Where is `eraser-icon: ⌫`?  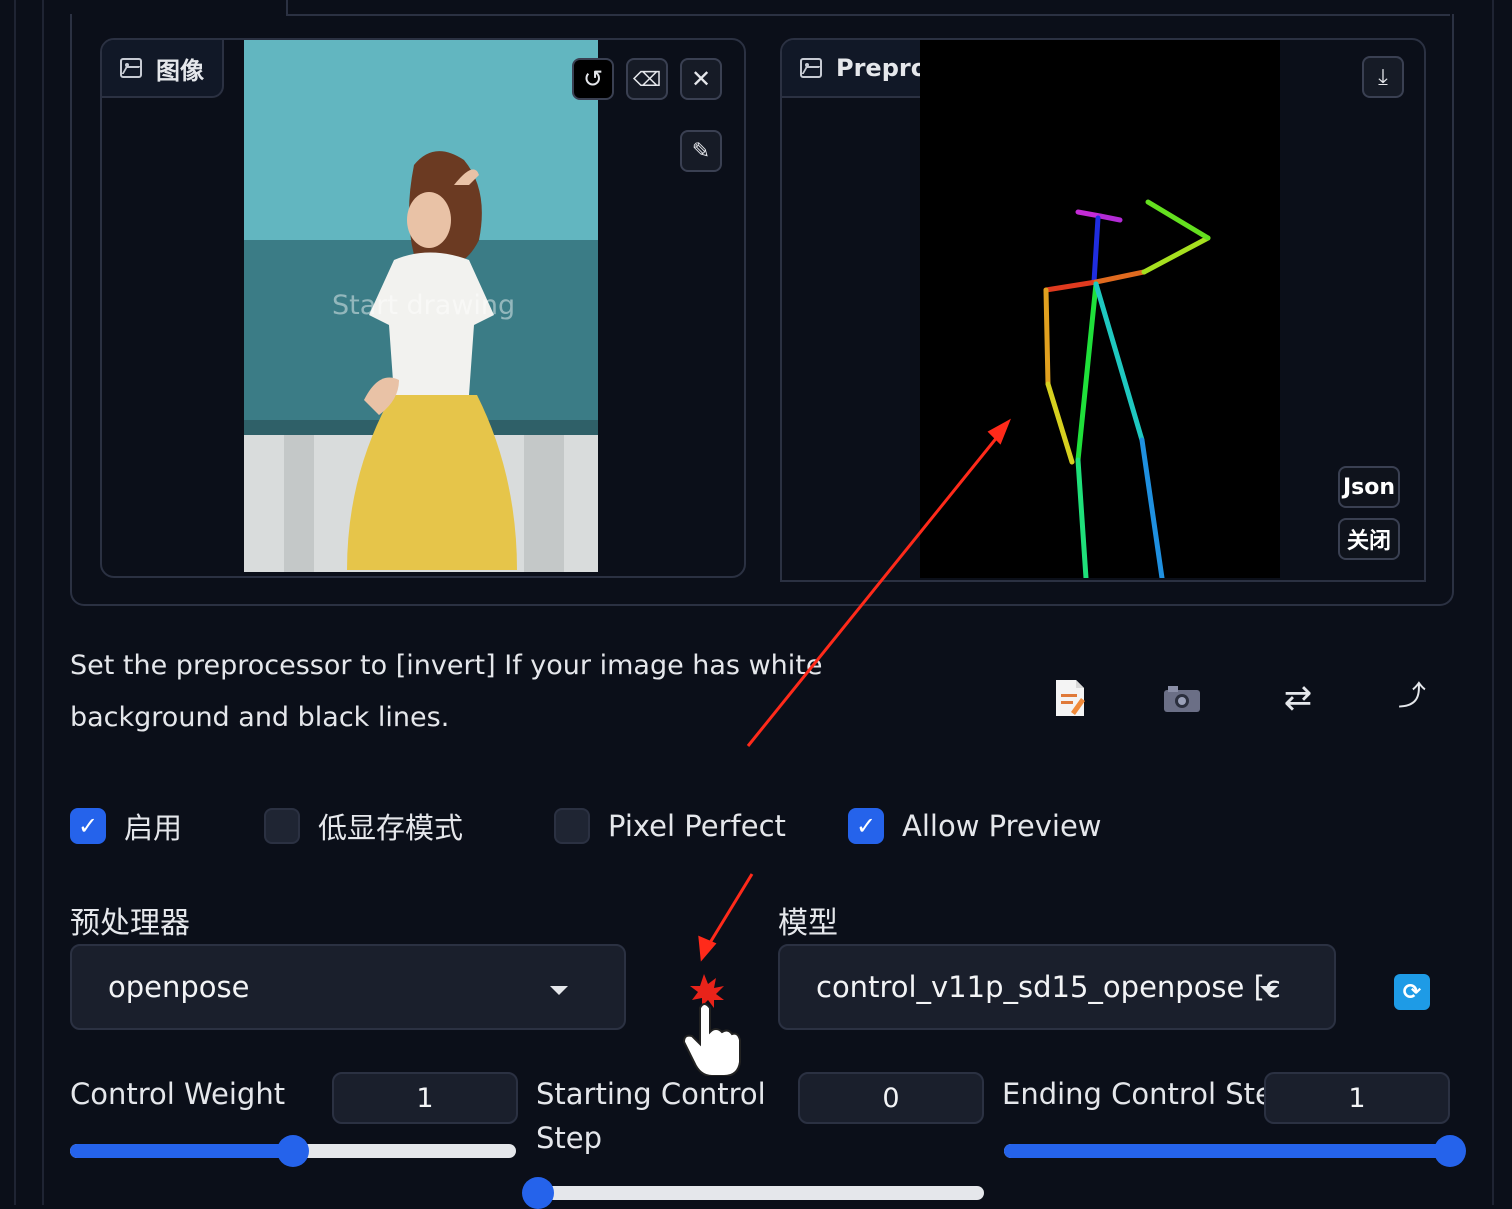 eraser-icon: ⌫ is located at coordinates (647, 79).